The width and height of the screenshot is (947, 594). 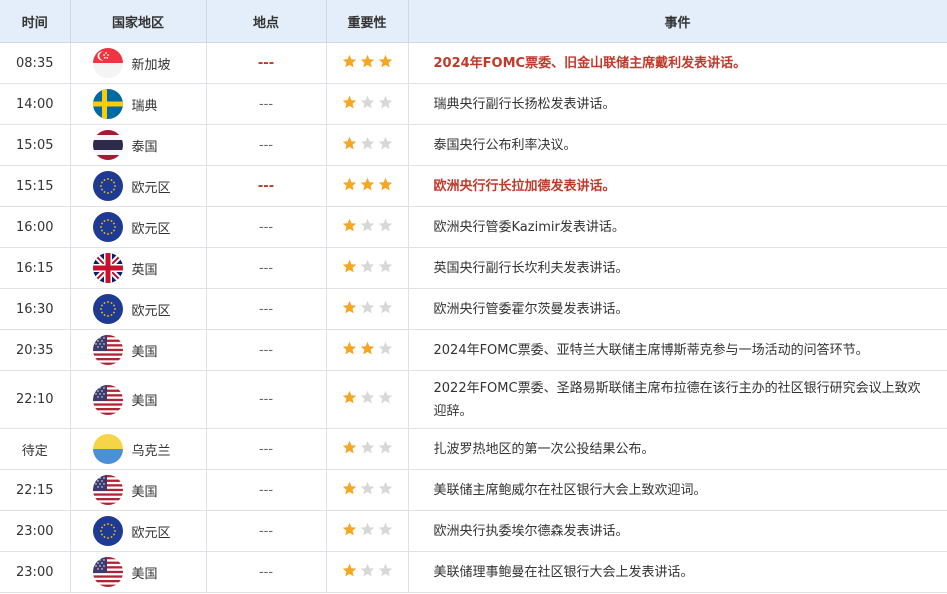 I want to click on event-description: 欧洲央行执委埃尔德森发表讲话。, so click(x=677, y=531).